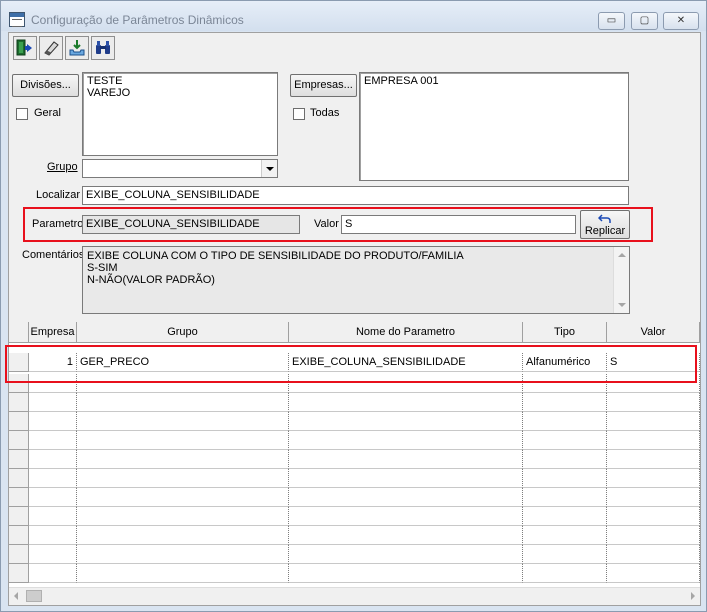 The height and width of the screenshot is (612, 707). Describe the element at coordinates (51, 48) in the screenshot. I see `clear-button` at that location.